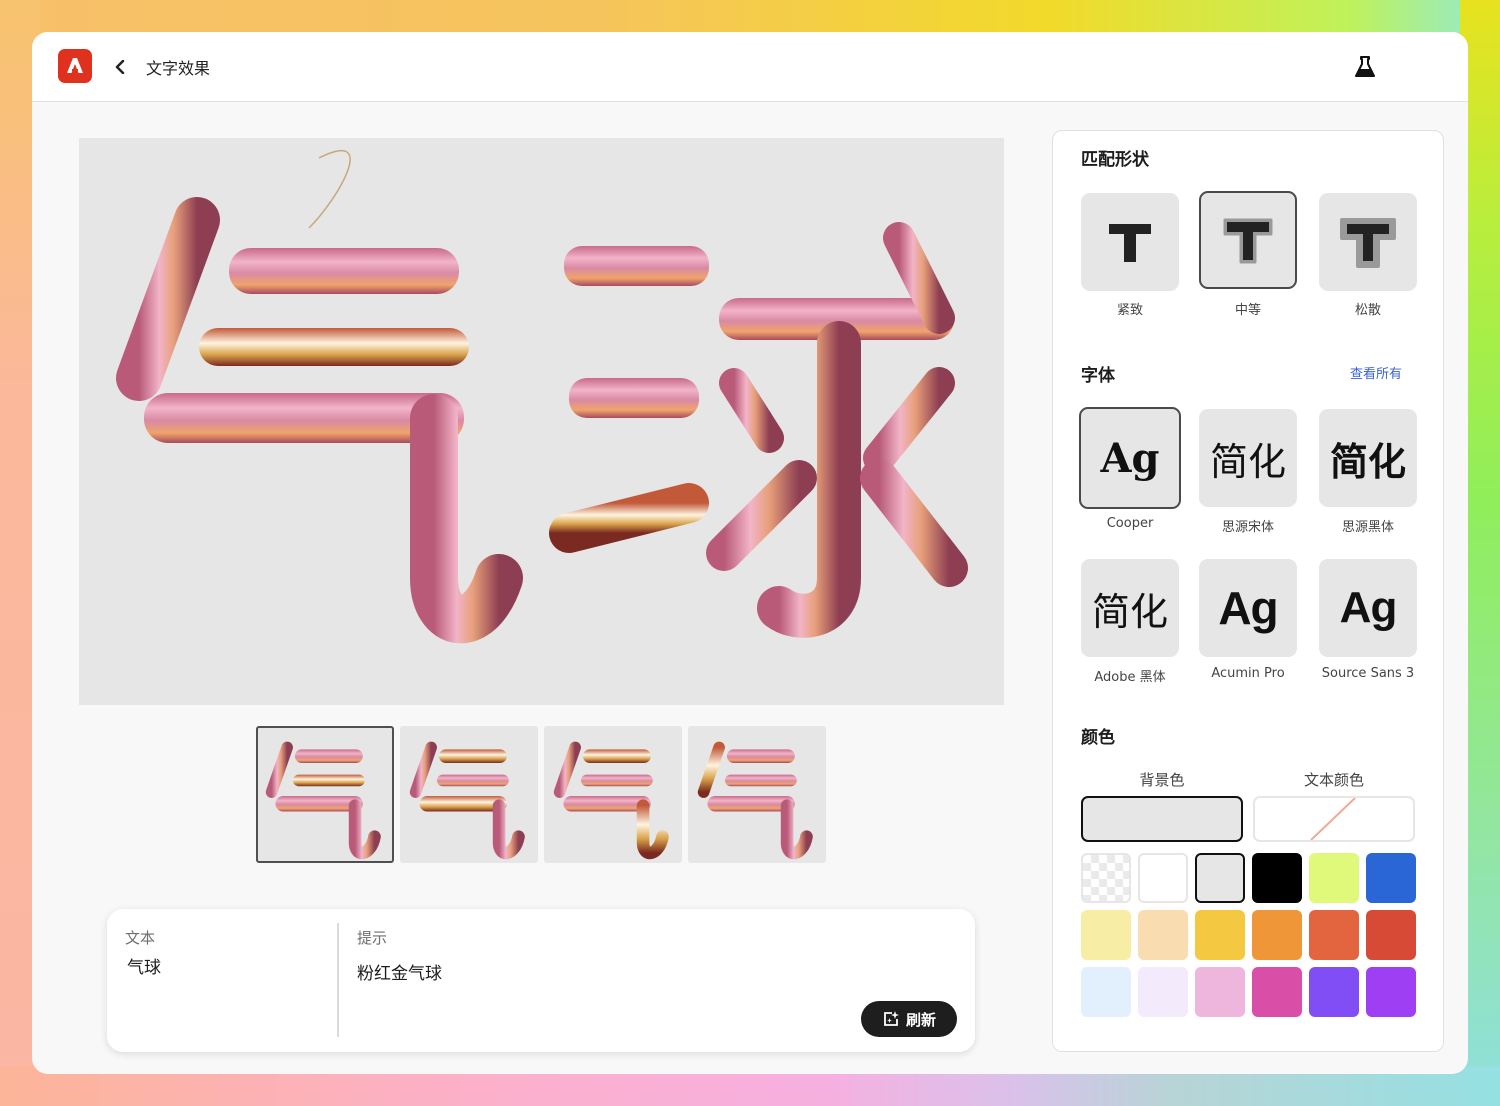 The height and width of the screenshot is (1106, 1500). I want to click on font-label-source-han-serif: 思源宋体, so click(1247, 527).